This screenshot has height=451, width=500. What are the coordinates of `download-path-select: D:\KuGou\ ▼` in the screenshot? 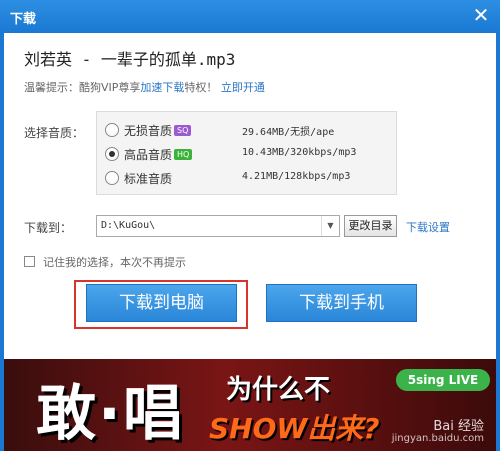 It's located at (218, 226).